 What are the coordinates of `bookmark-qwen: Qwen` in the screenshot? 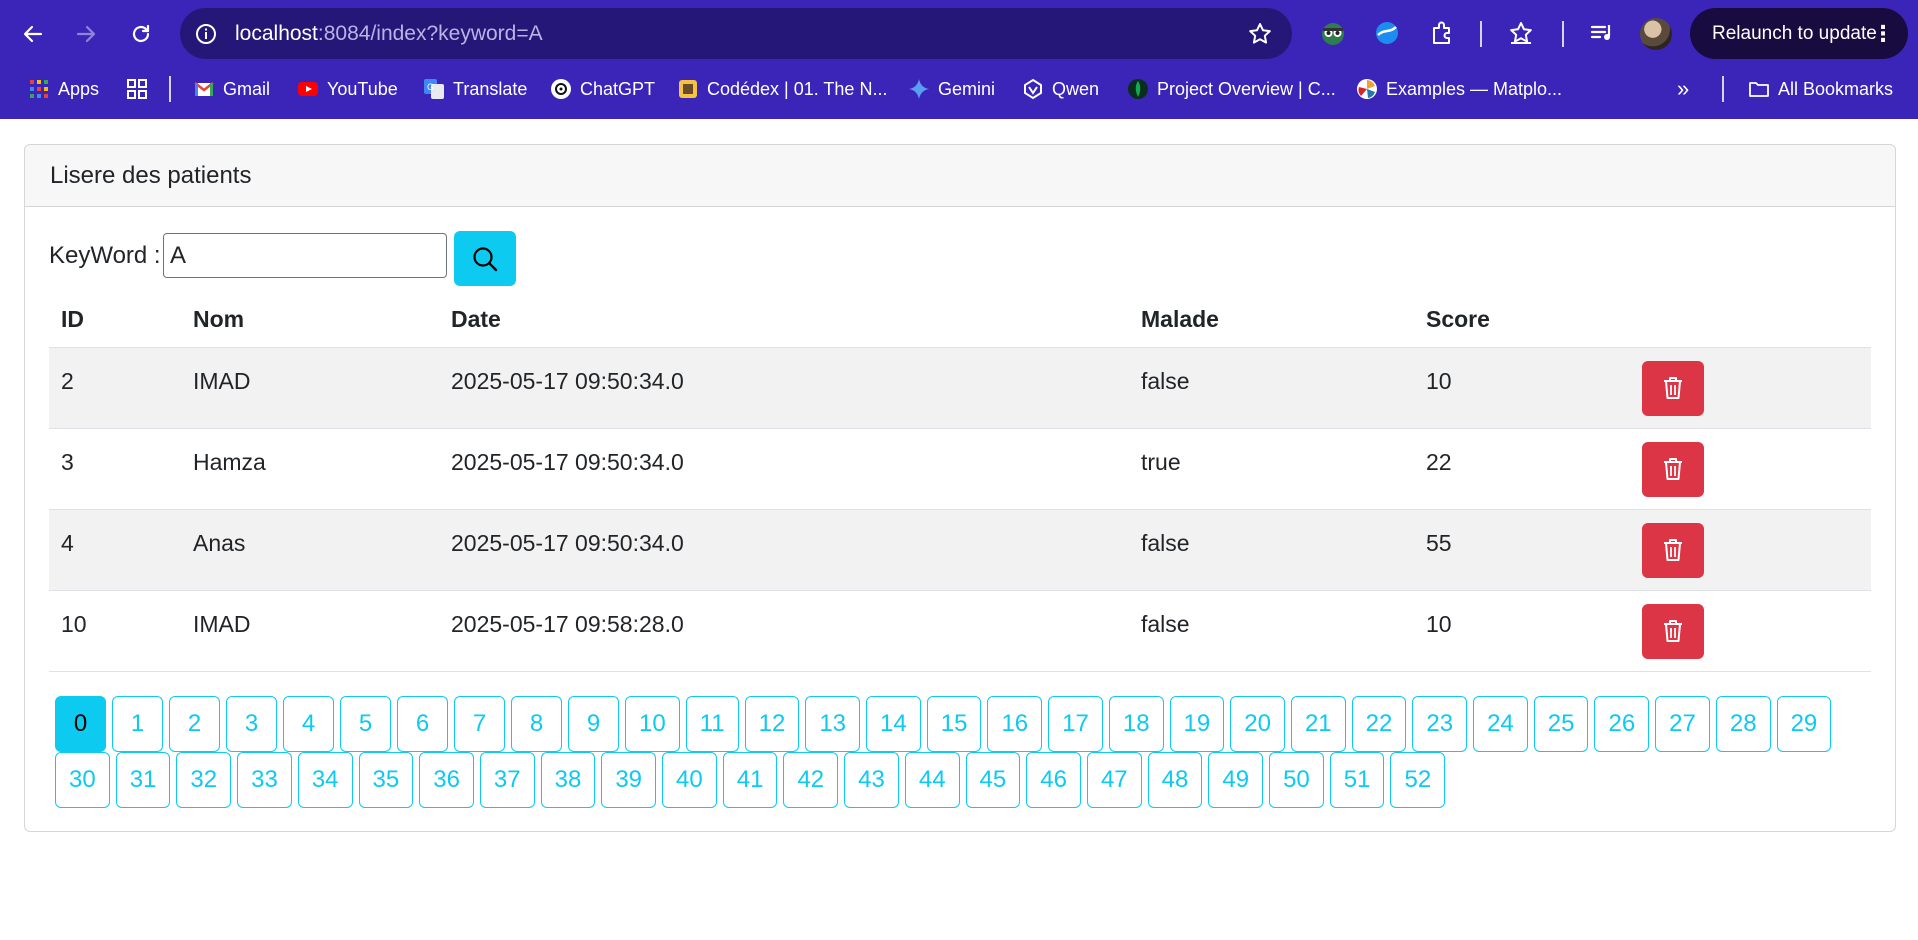 It's located at (1060, 89).